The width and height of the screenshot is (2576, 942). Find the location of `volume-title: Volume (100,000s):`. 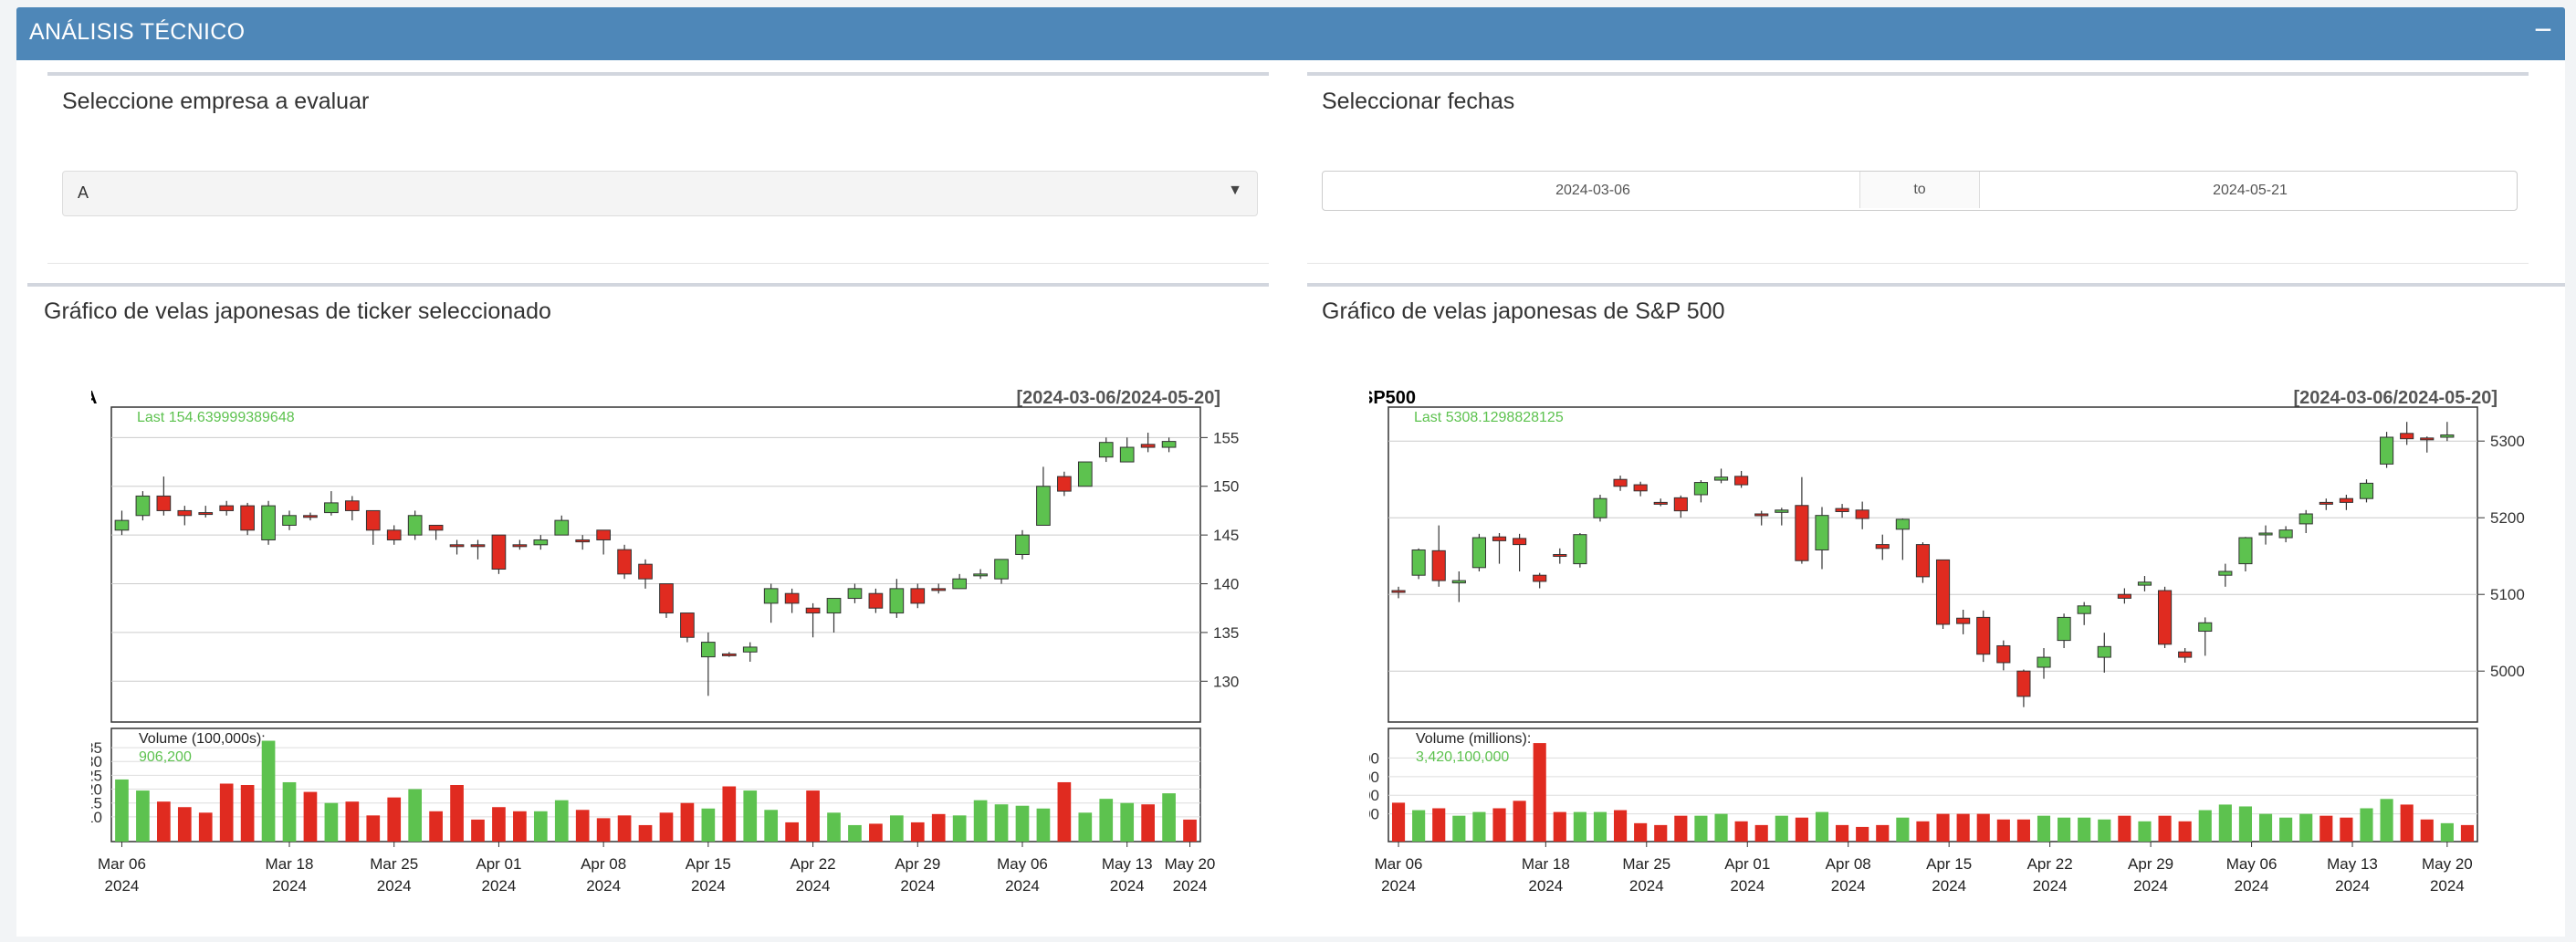

volume-title: Volume (100,000s): is located at coordinates (202, 739).